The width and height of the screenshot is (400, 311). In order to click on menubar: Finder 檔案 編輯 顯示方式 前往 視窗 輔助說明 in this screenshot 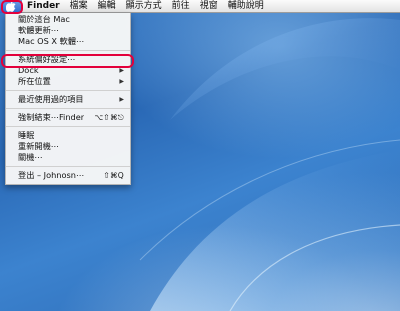, I will do `click(200, 6)`.